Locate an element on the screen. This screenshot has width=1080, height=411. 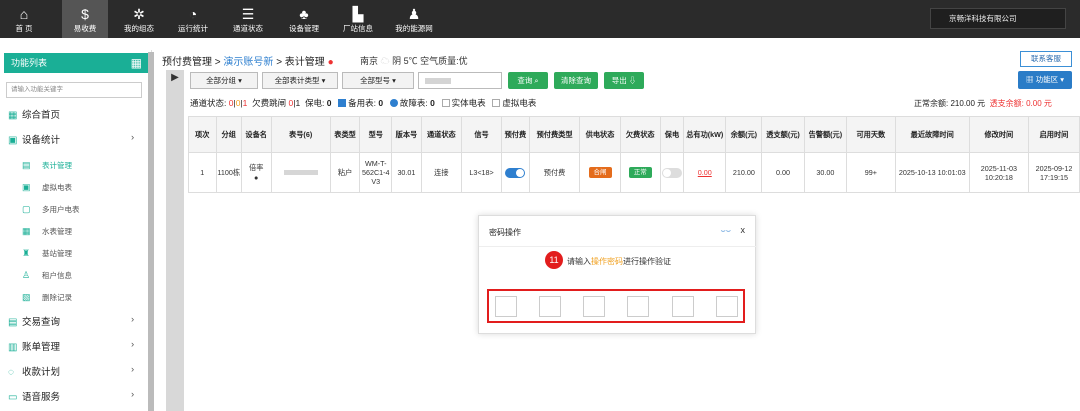
table-header: 保电 is located at coordinates (672, 134).